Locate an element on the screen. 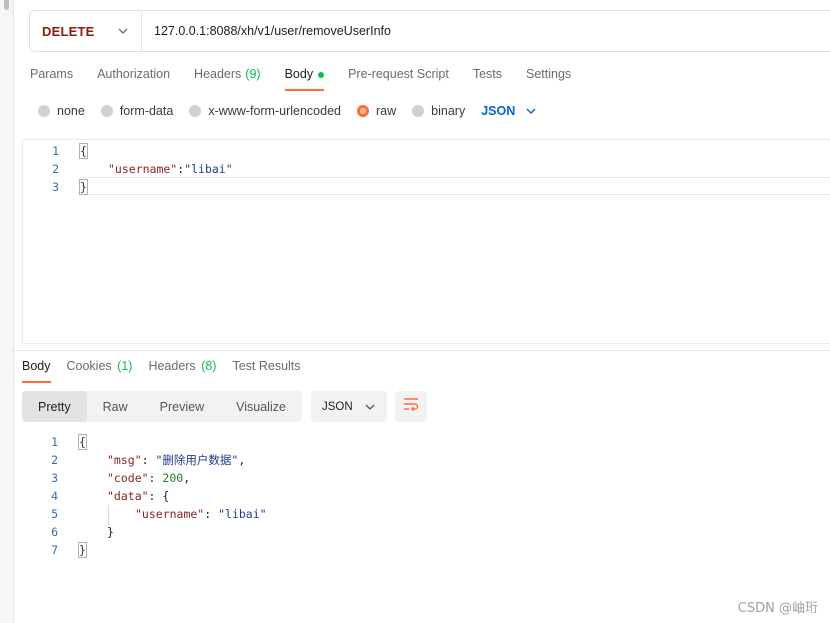 This screenshot has height=623, width=830. body-format-dropdown: JSON is located at coordinates (515, 111).